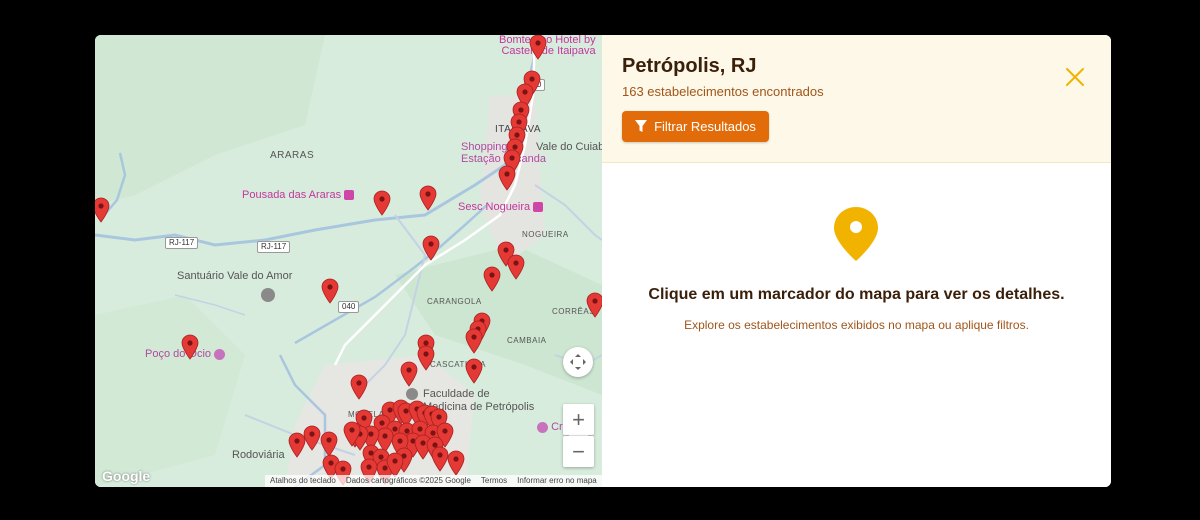 Image resolution: width=1200 pixels, height=520 pixels. Describe the element at coordinates (268, 295) in the screenshot. I see `place-of-worship-icon` at that location.